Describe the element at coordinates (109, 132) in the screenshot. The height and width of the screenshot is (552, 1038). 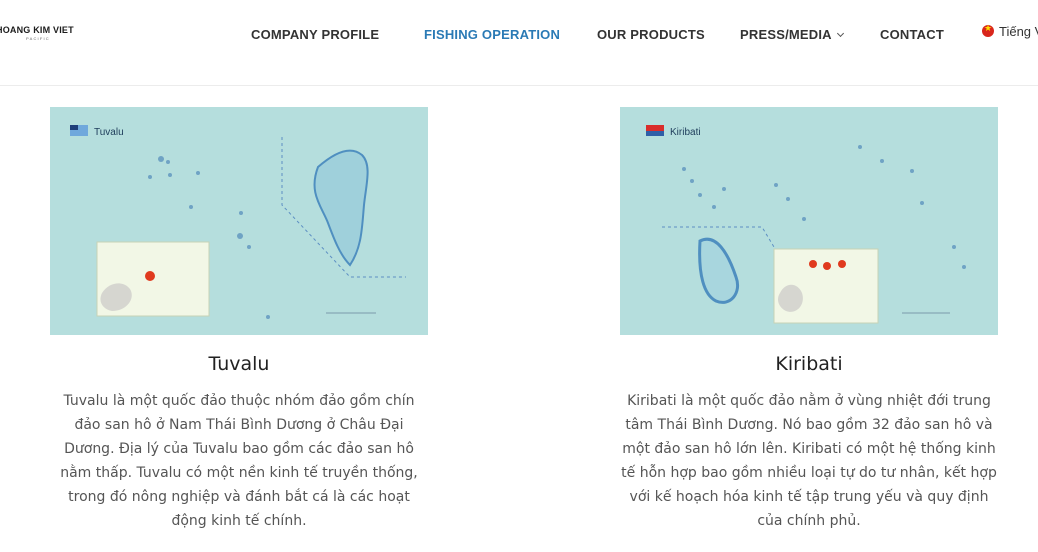
I see `tuvalu-map-label: Tuvalu` at that location.